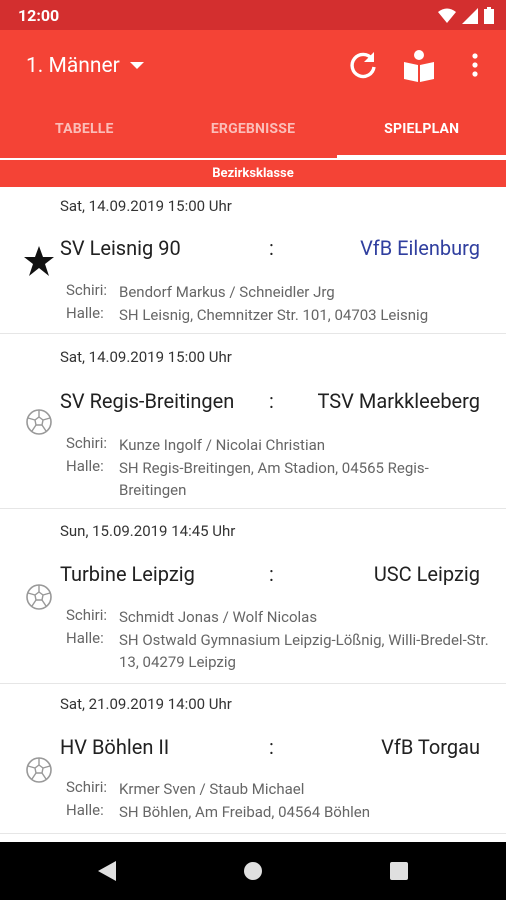 The image size is (506, 900). I want to click on system-nav-bar, so click(253, 871).